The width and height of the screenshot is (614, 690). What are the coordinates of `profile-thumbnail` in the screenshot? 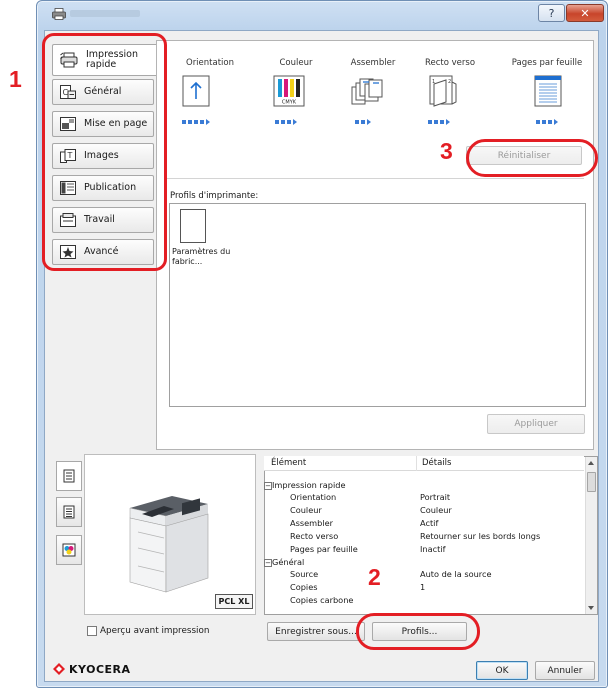 It's located at (193, 226).